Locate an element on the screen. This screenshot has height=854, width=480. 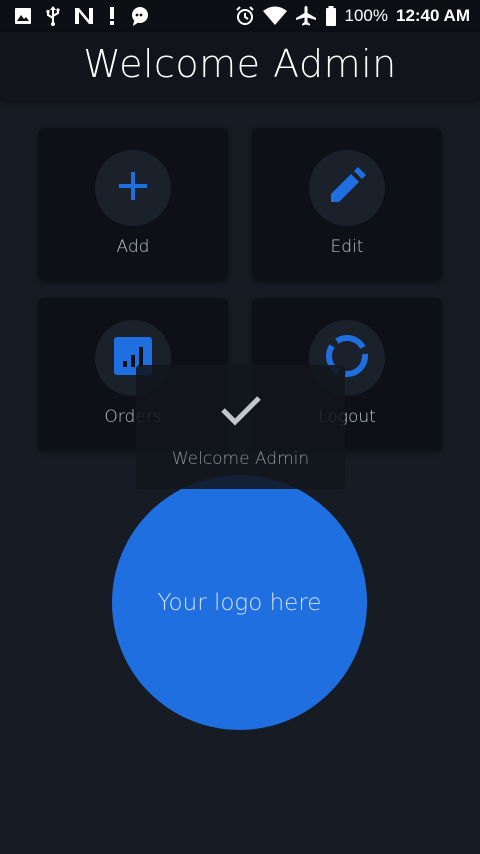
logo-text: Your logo here is located at coordinates (239, 602).